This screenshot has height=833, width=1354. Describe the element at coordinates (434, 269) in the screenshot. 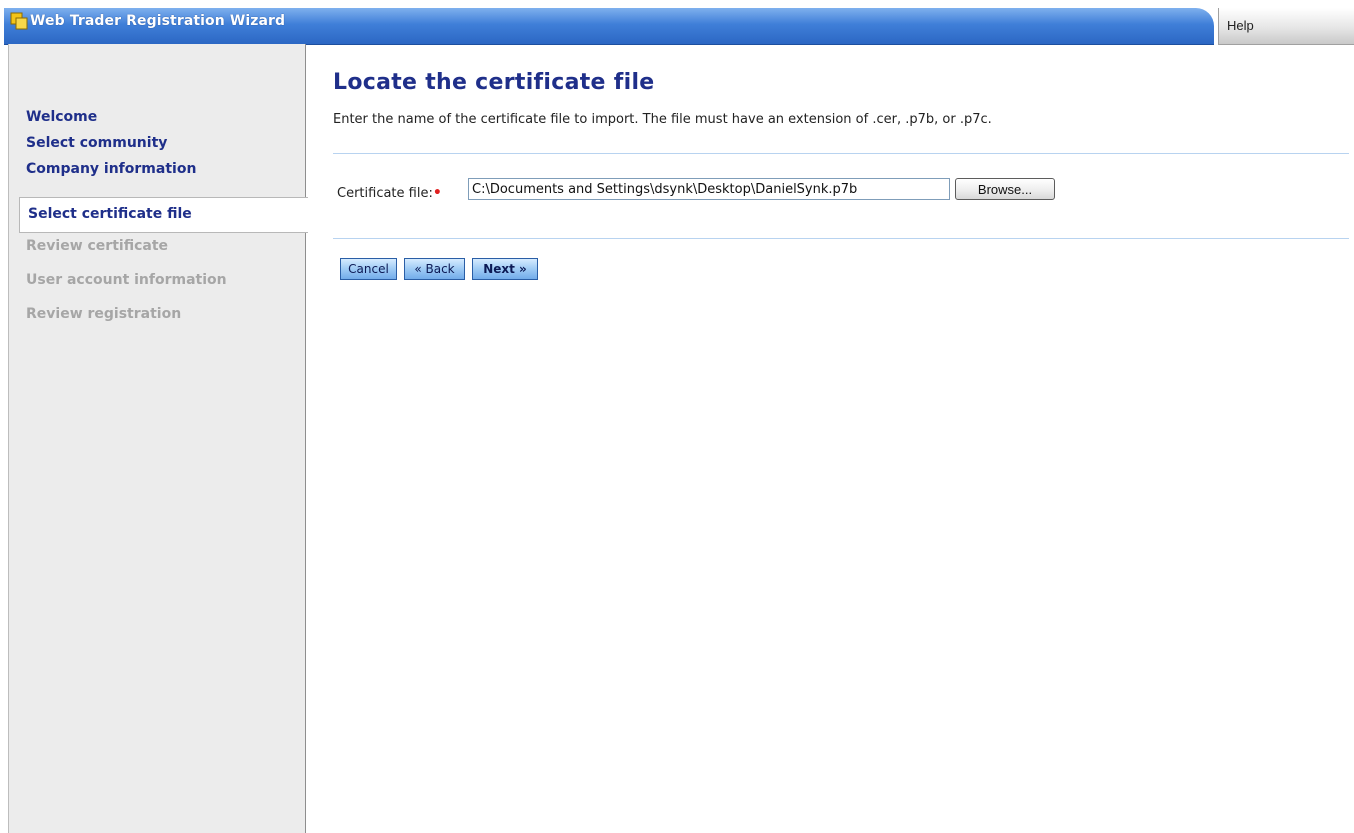

I see `back-button: « Back` at that location.